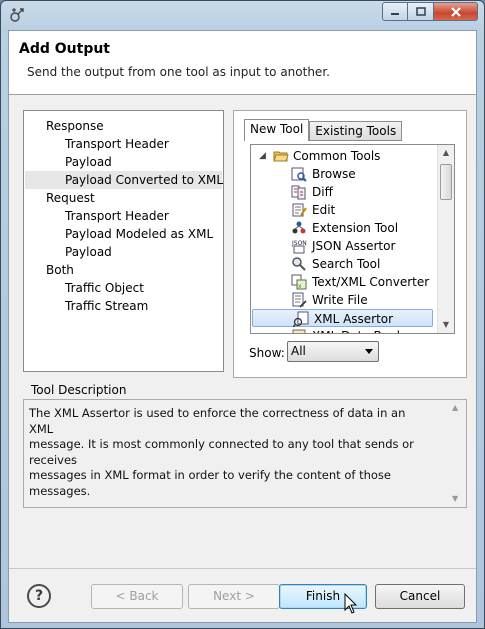 This screenshot has width=485, height=629. I want to click on tool-tree-scrollbar: ▲ ▼, so click(445, 239).